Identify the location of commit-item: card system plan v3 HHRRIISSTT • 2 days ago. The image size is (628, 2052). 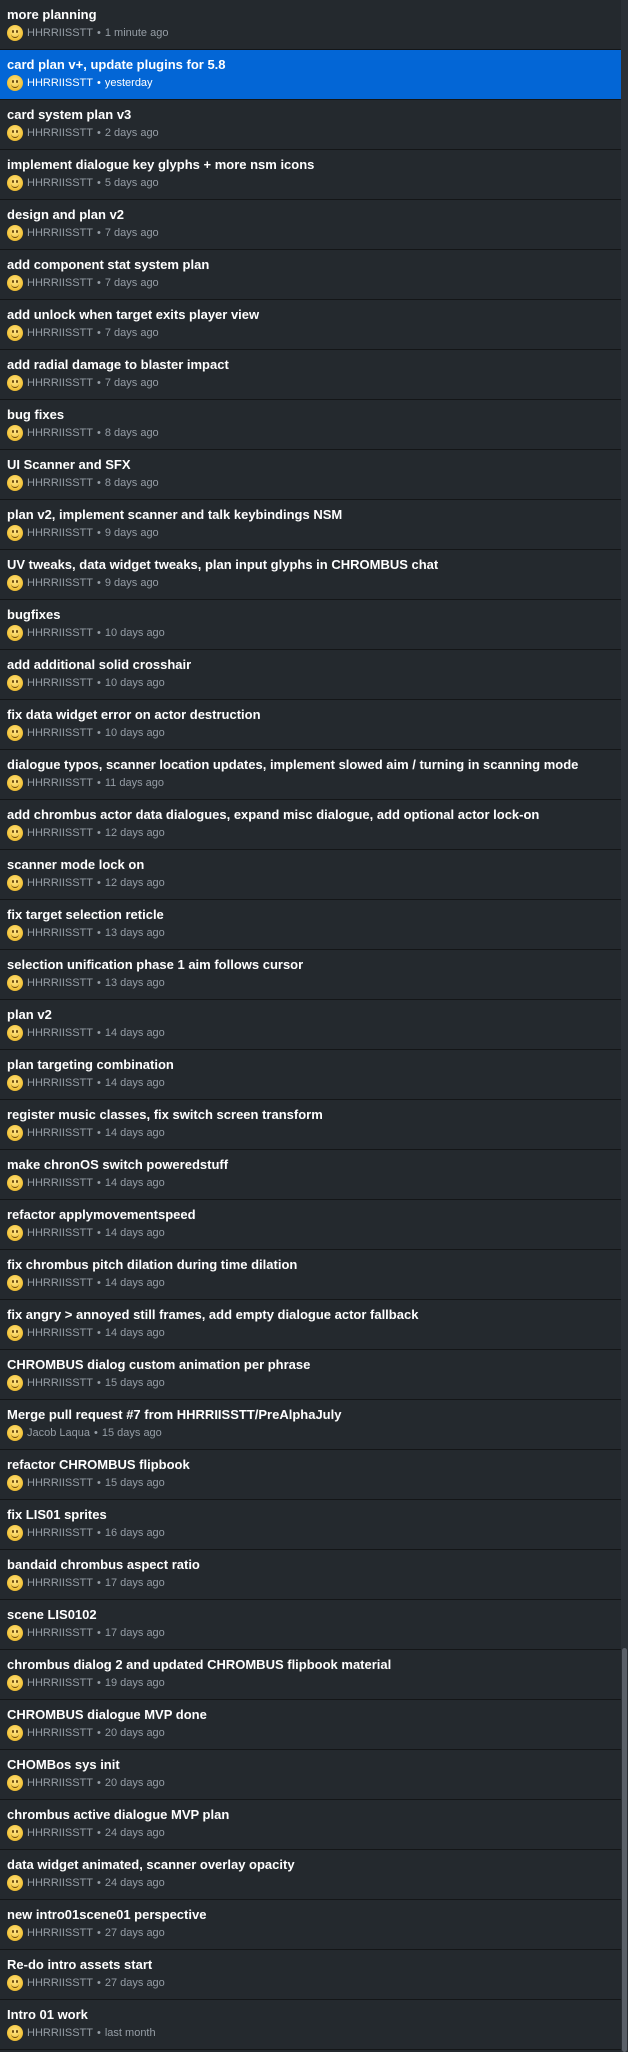
(310, 125).